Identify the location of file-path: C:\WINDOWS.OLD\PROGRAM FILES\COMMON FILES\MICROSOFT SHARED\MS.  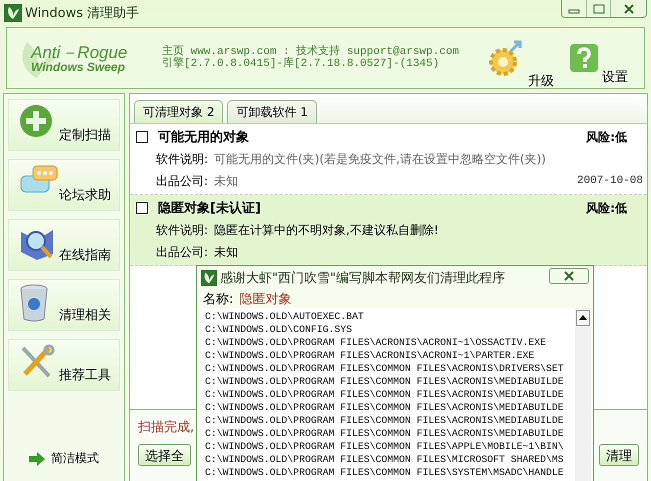
(385, 459).